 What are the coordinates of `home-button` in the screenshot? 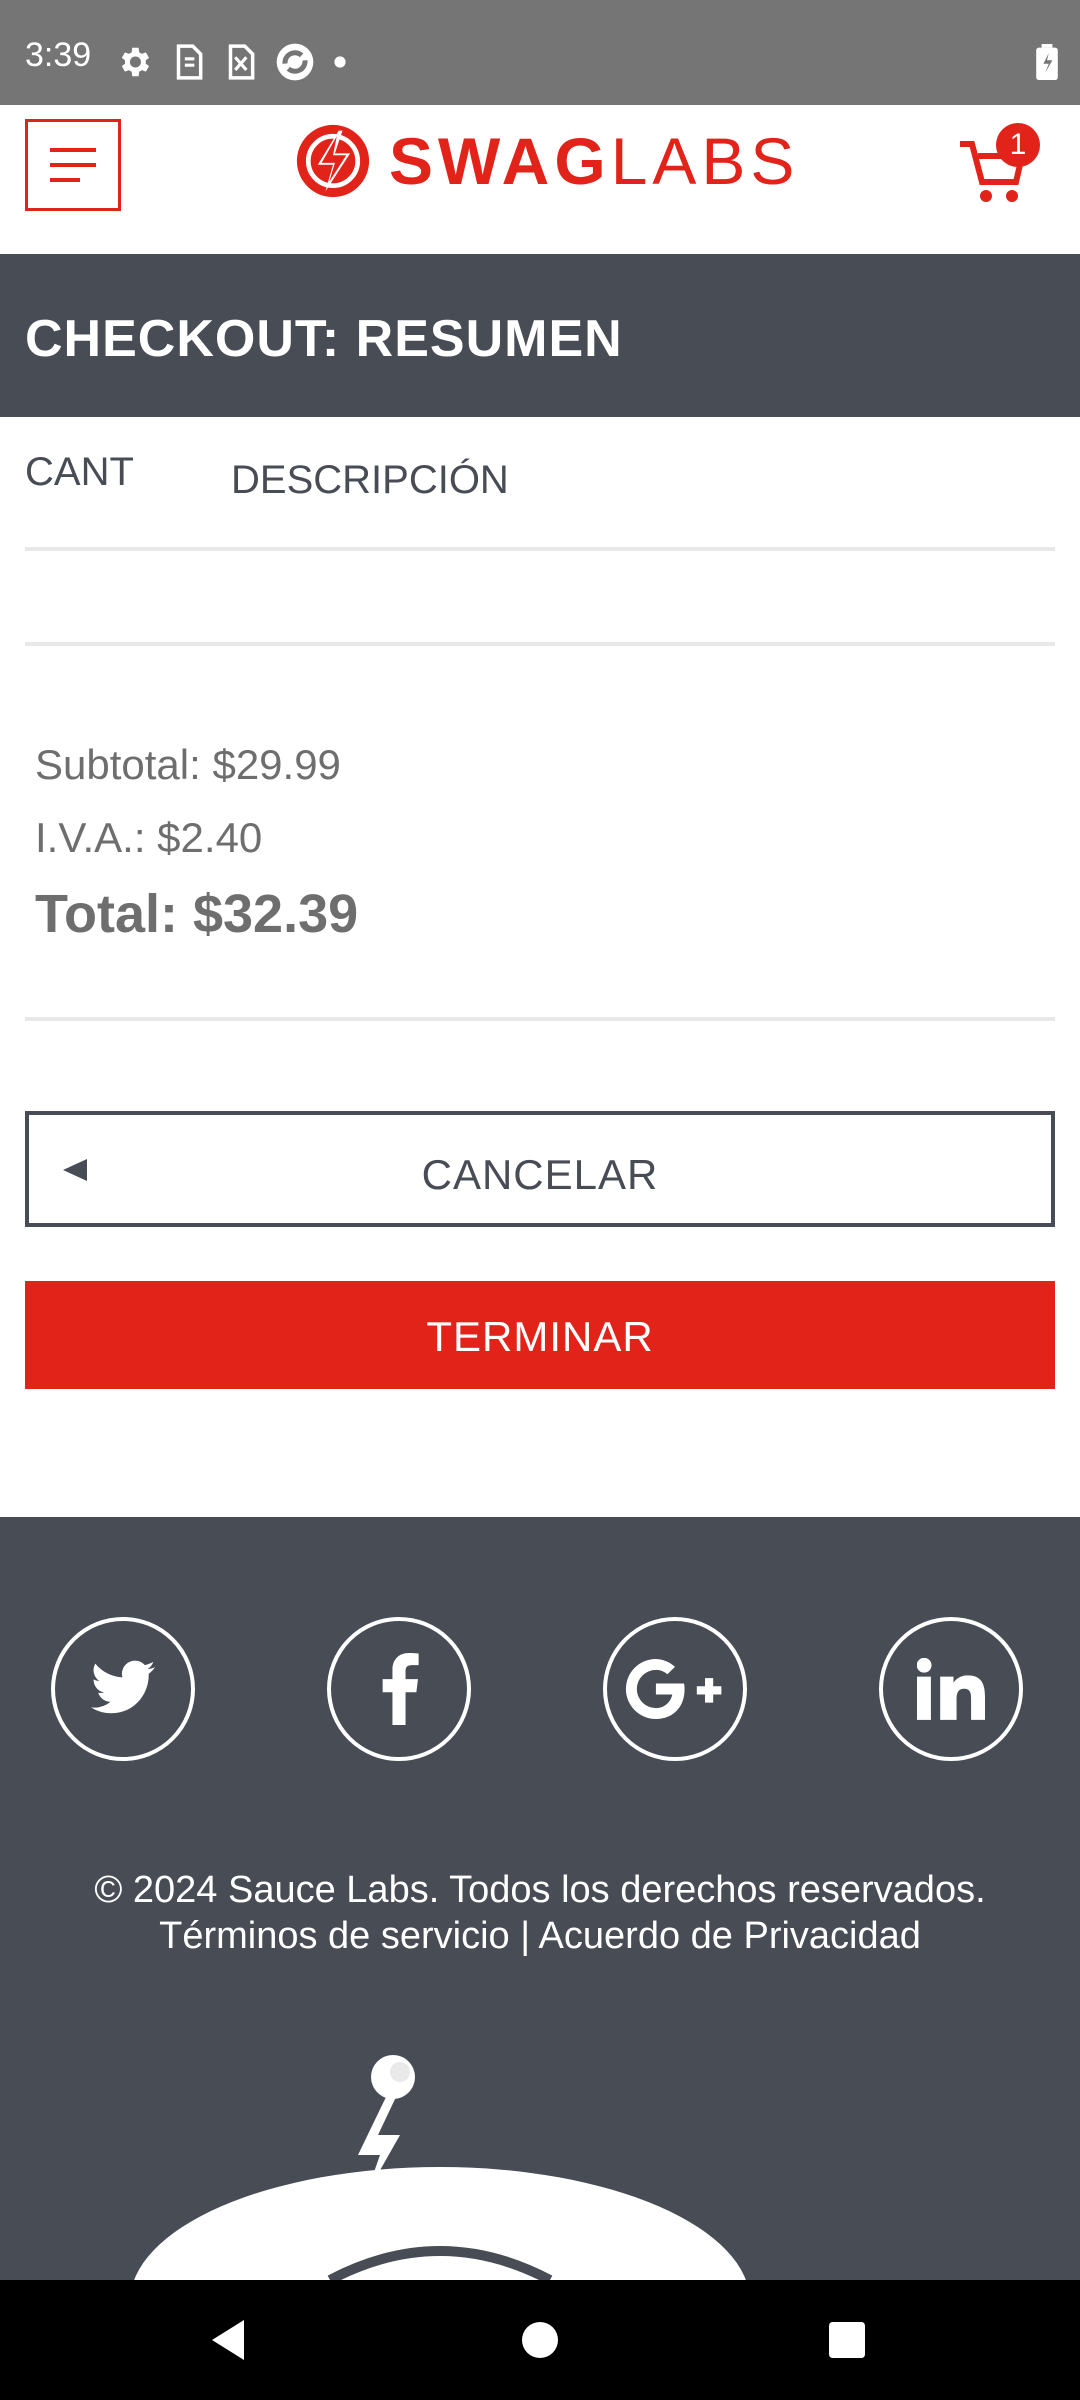 It's located at (540, 2340).